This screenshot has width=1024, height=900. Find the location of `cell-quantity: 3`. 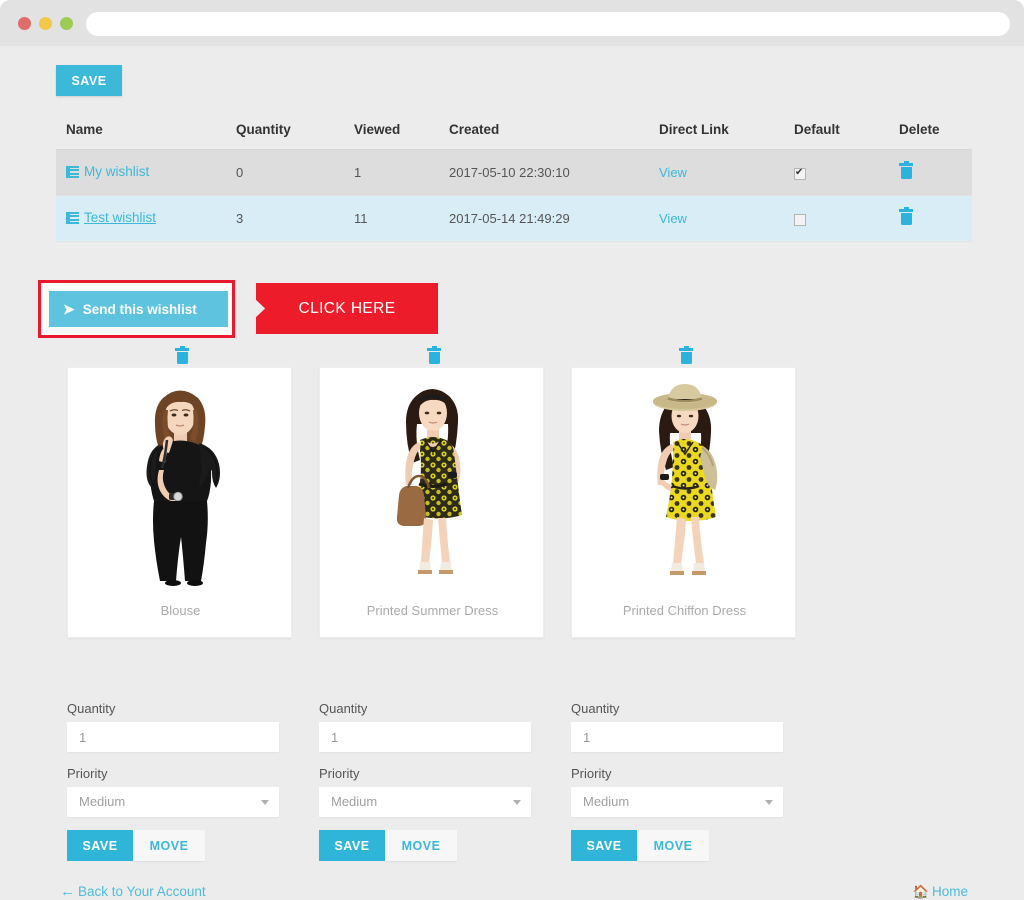

cell-quantity: 3 is located at coordinates (285, 218).